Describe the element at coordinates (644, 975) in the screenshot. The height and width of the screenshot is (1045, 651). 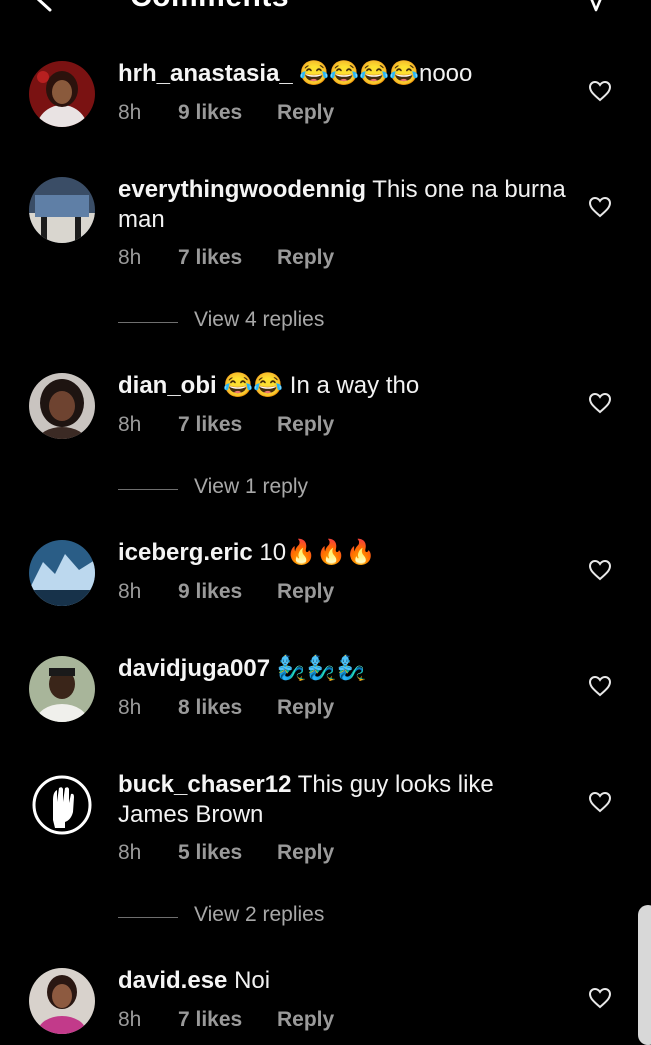
I see `scrollbar-handle` at that location.